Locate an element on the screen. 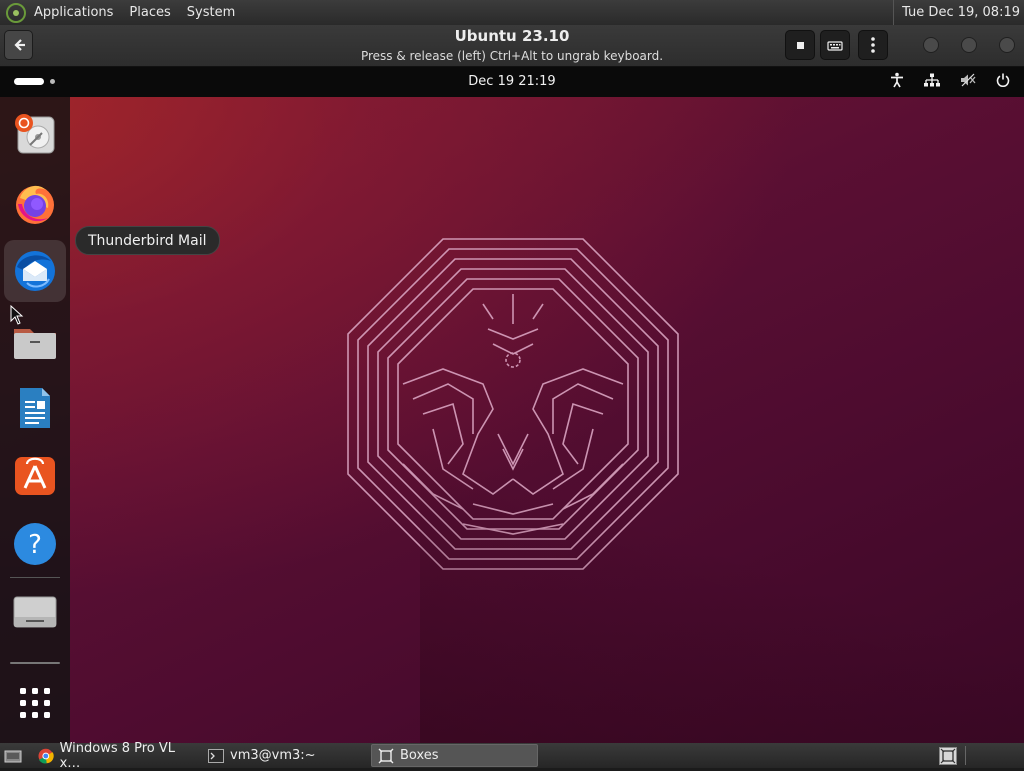 This screenshot has width=1024, height=771. ubuntu-installer-icon is located at coordinates (35, 134).